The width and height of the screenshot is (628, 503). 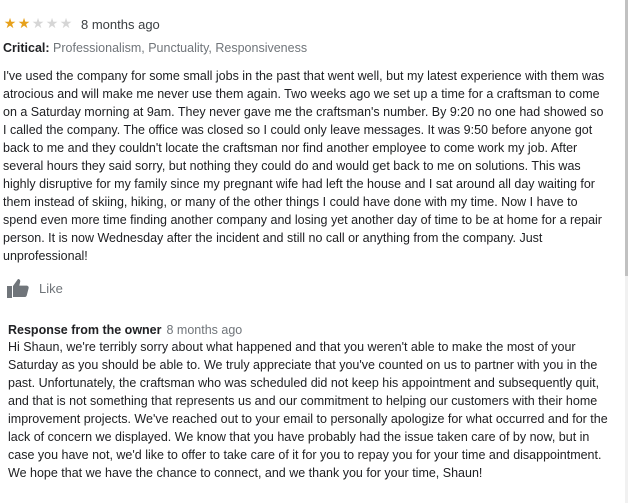 I want to click on response-header: Response from the owner 8 months ago, so click(x=308, y=330).